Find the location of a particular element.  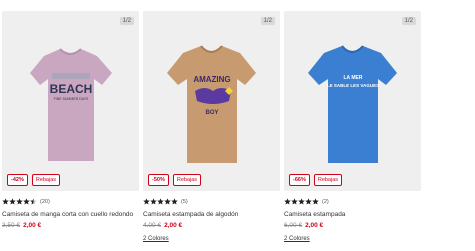

product-title: Camiseta estampada is located at coordinates (352, 214).